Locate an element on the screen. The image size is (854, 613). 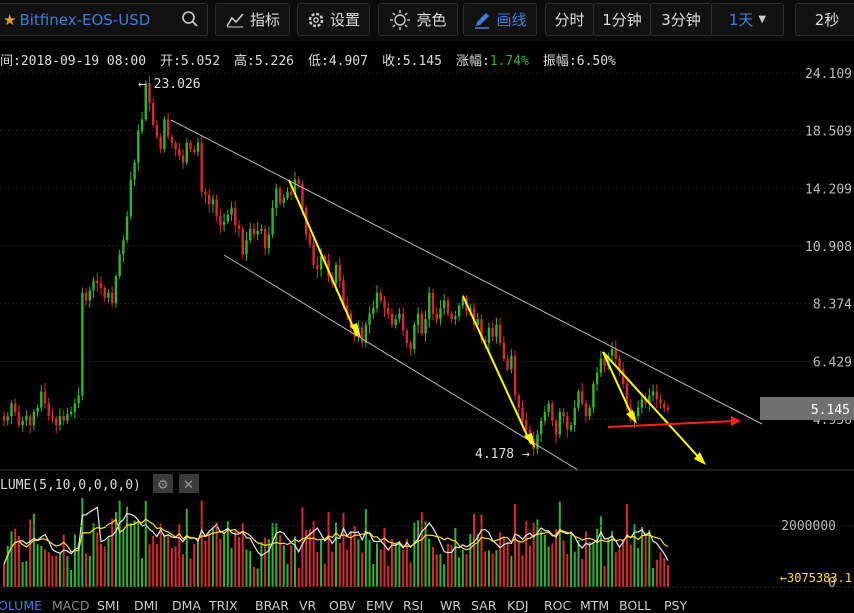
indicator-tab-boll: BOLL is located at coordinates (635, 605).